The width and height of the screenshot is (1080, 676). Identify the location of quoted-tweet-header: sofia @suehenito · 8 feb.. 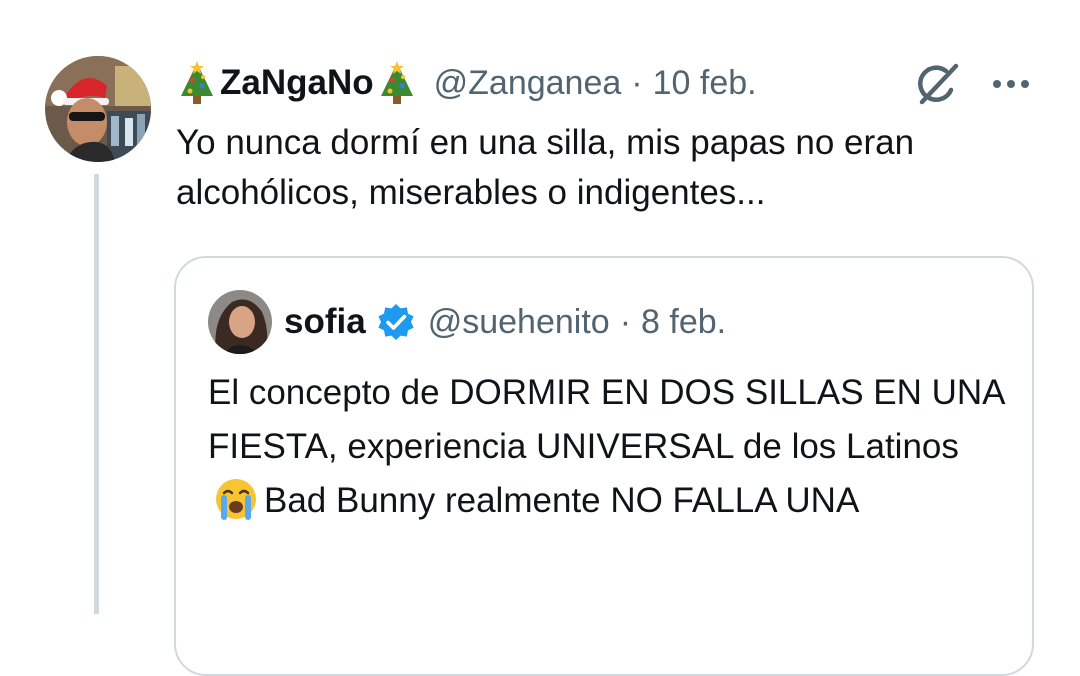
(505, 322).